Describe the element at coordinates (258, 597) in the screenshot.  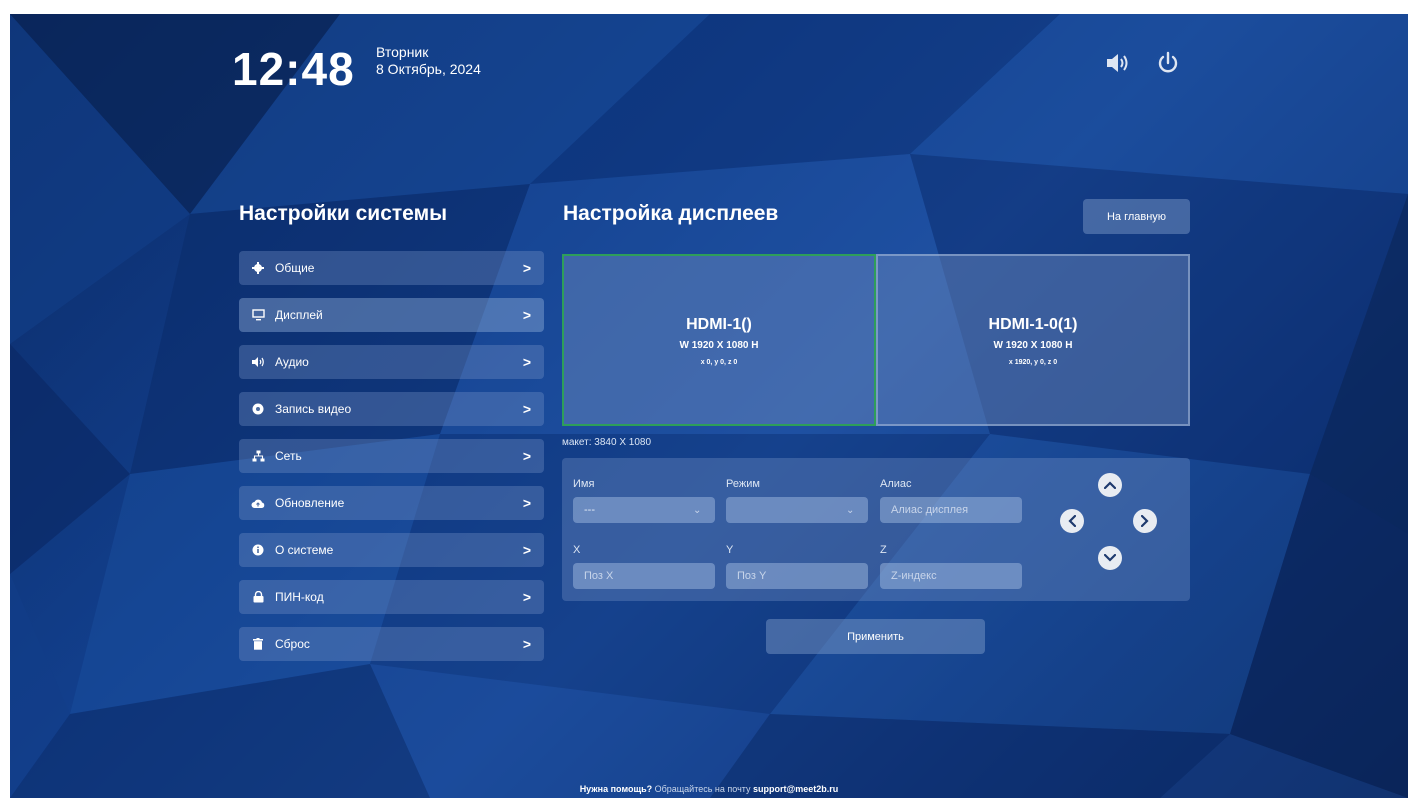
I see `lock-icon` at that location.